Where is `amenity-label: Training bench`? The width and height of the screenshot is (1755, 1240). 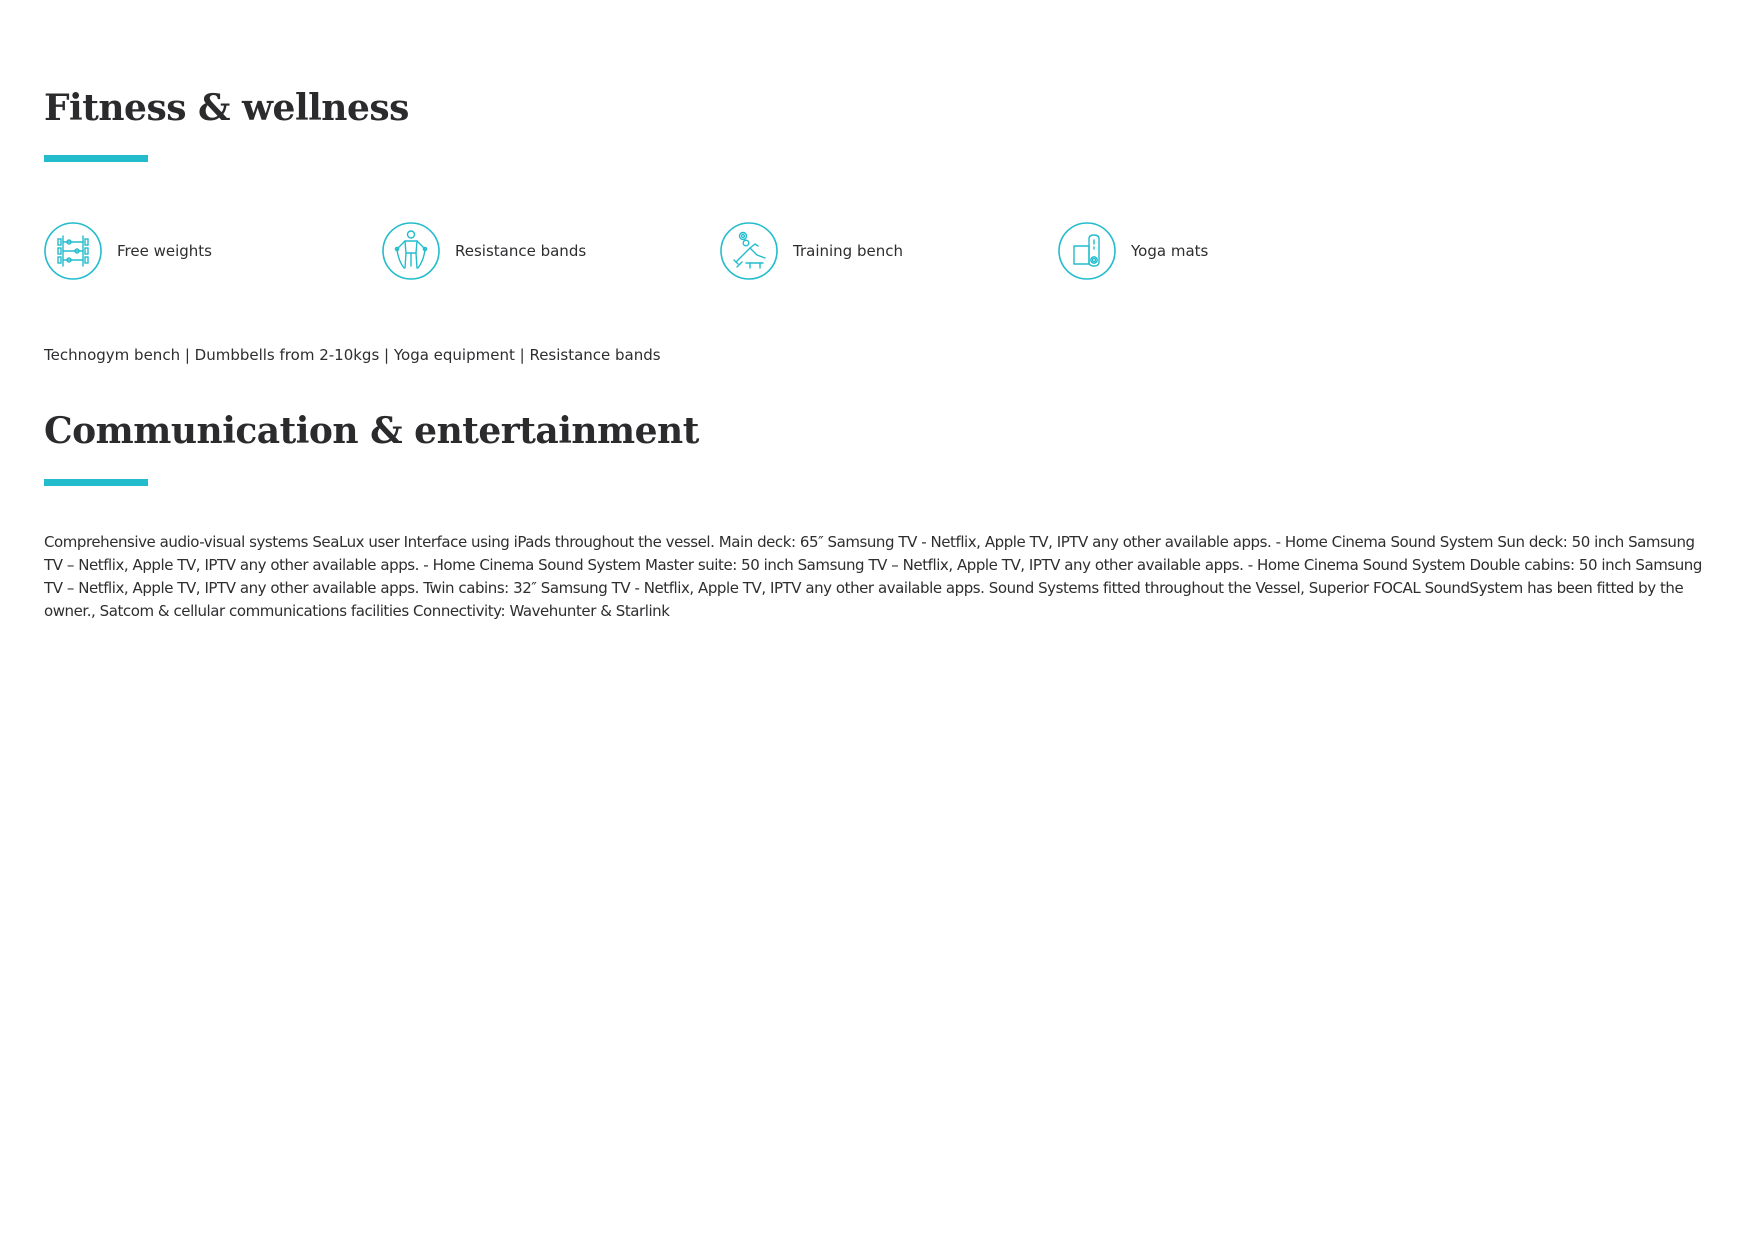
amenity-label: Training bench is located at coordinates (848, 251).